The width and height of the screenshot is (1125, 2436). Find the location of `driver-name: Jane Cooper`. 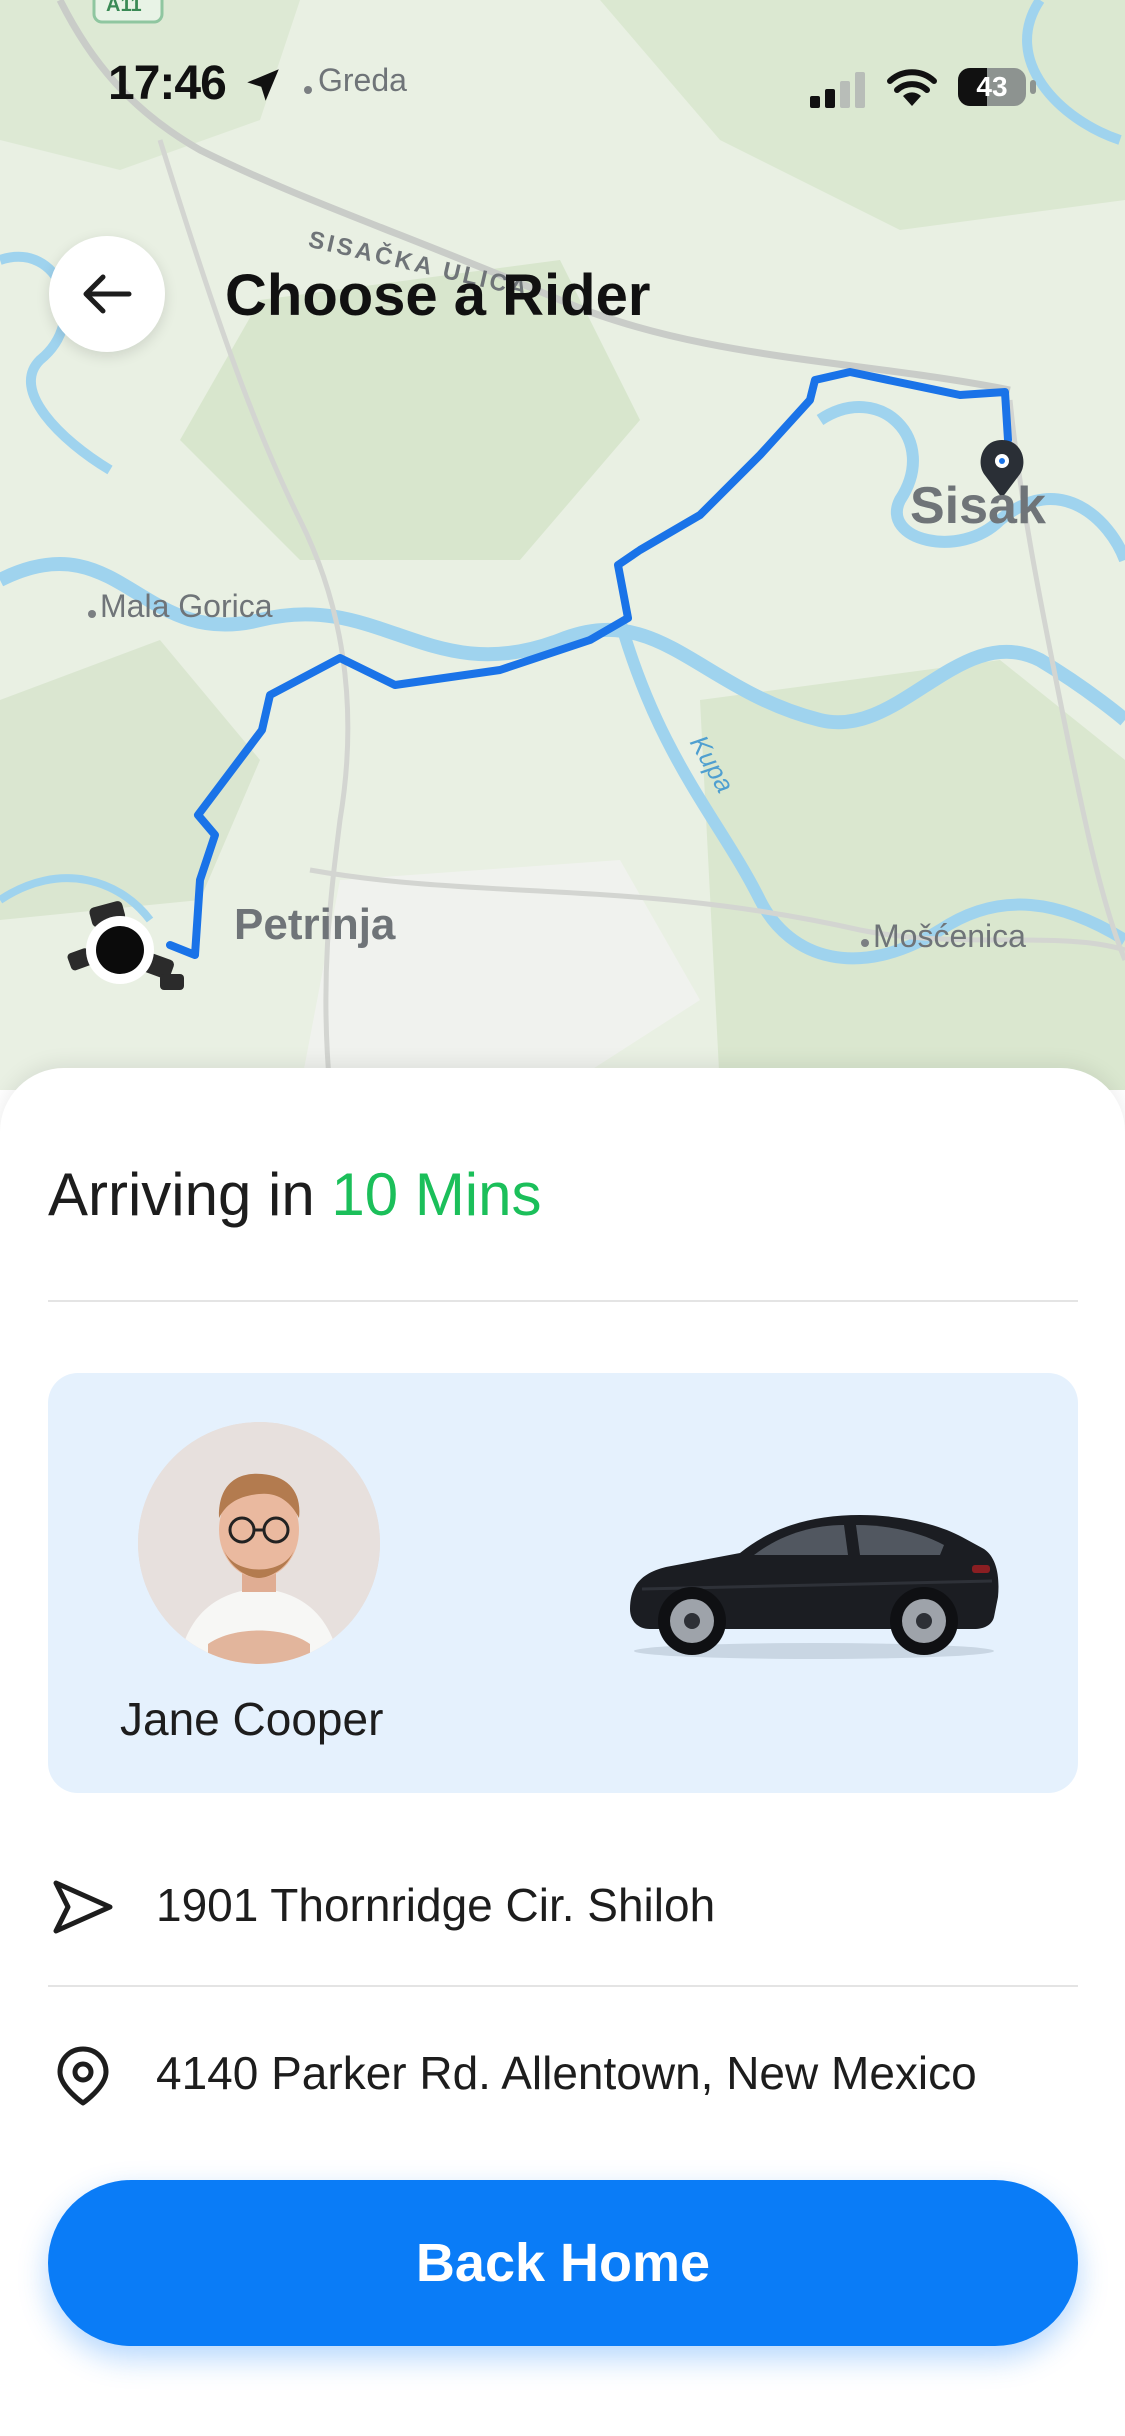

driver-name: Jane Cooper is located at coordinates (252, 1719).